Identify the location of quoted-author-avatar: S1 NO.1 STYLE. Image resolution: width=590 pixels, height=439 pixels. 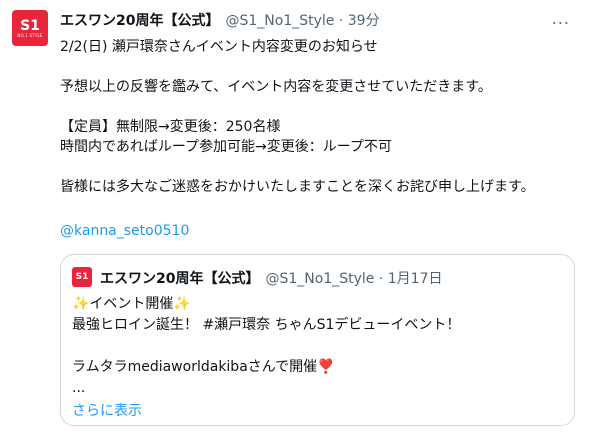
(82, 277).